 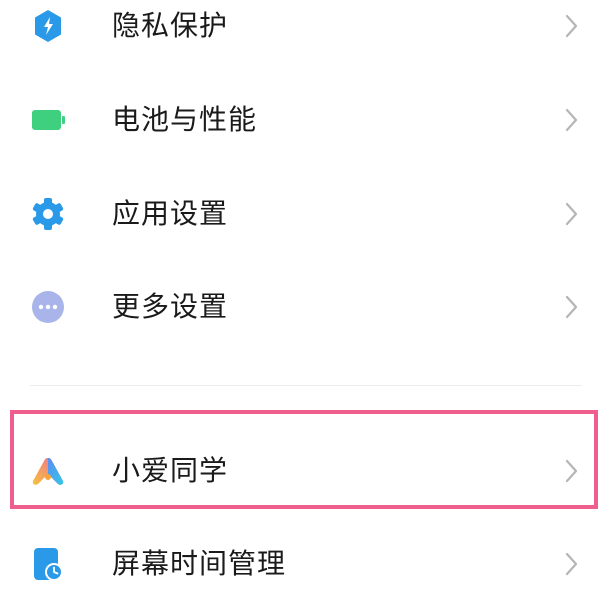 What do you see at coordinates (306, 385) in the screenshot?
I see `section-divider` at bounding box center [306, 385].